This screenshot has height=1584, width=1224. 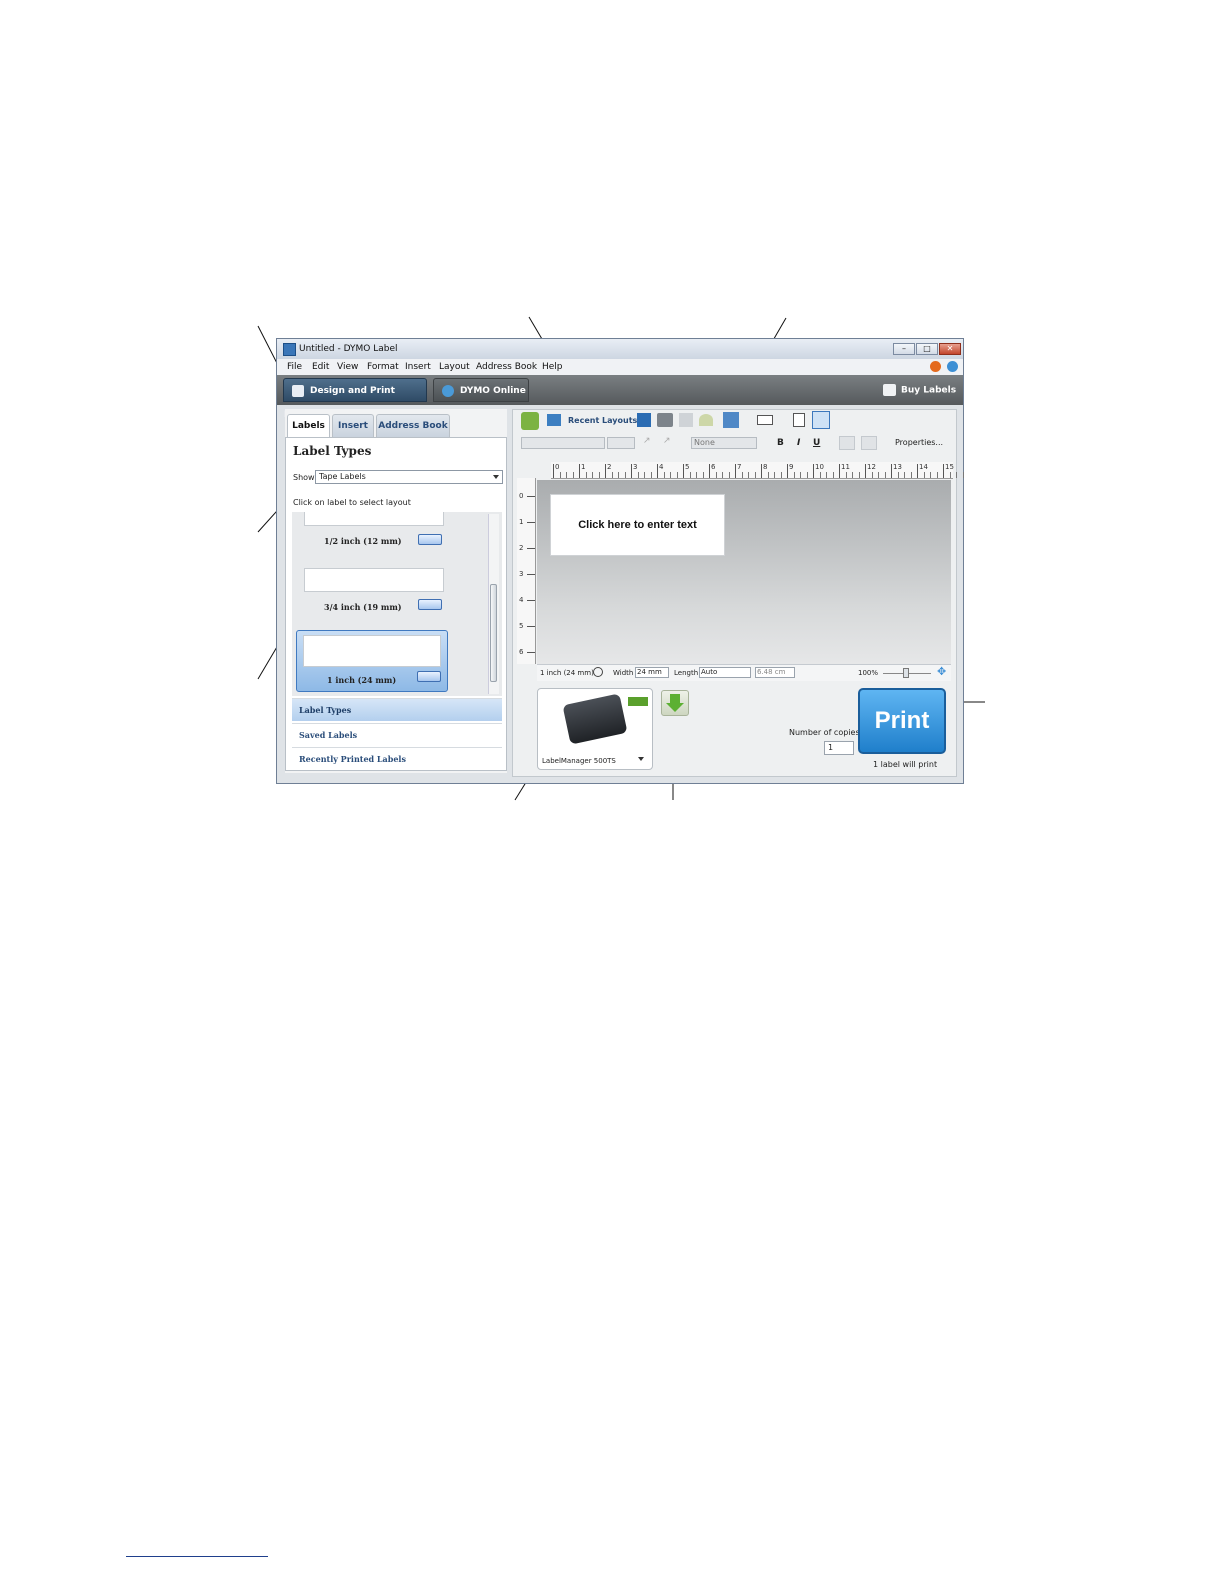 I want to click on print-icon, so click(x=665, y=420).